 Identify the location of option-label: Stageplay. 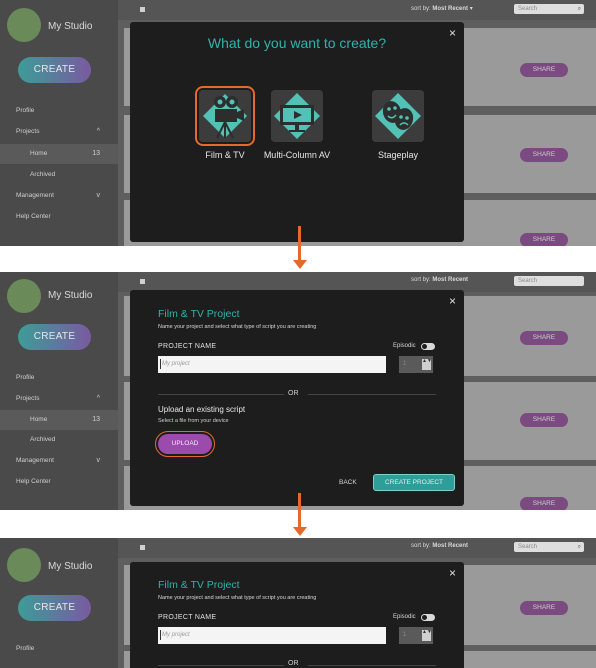
(398, 155).